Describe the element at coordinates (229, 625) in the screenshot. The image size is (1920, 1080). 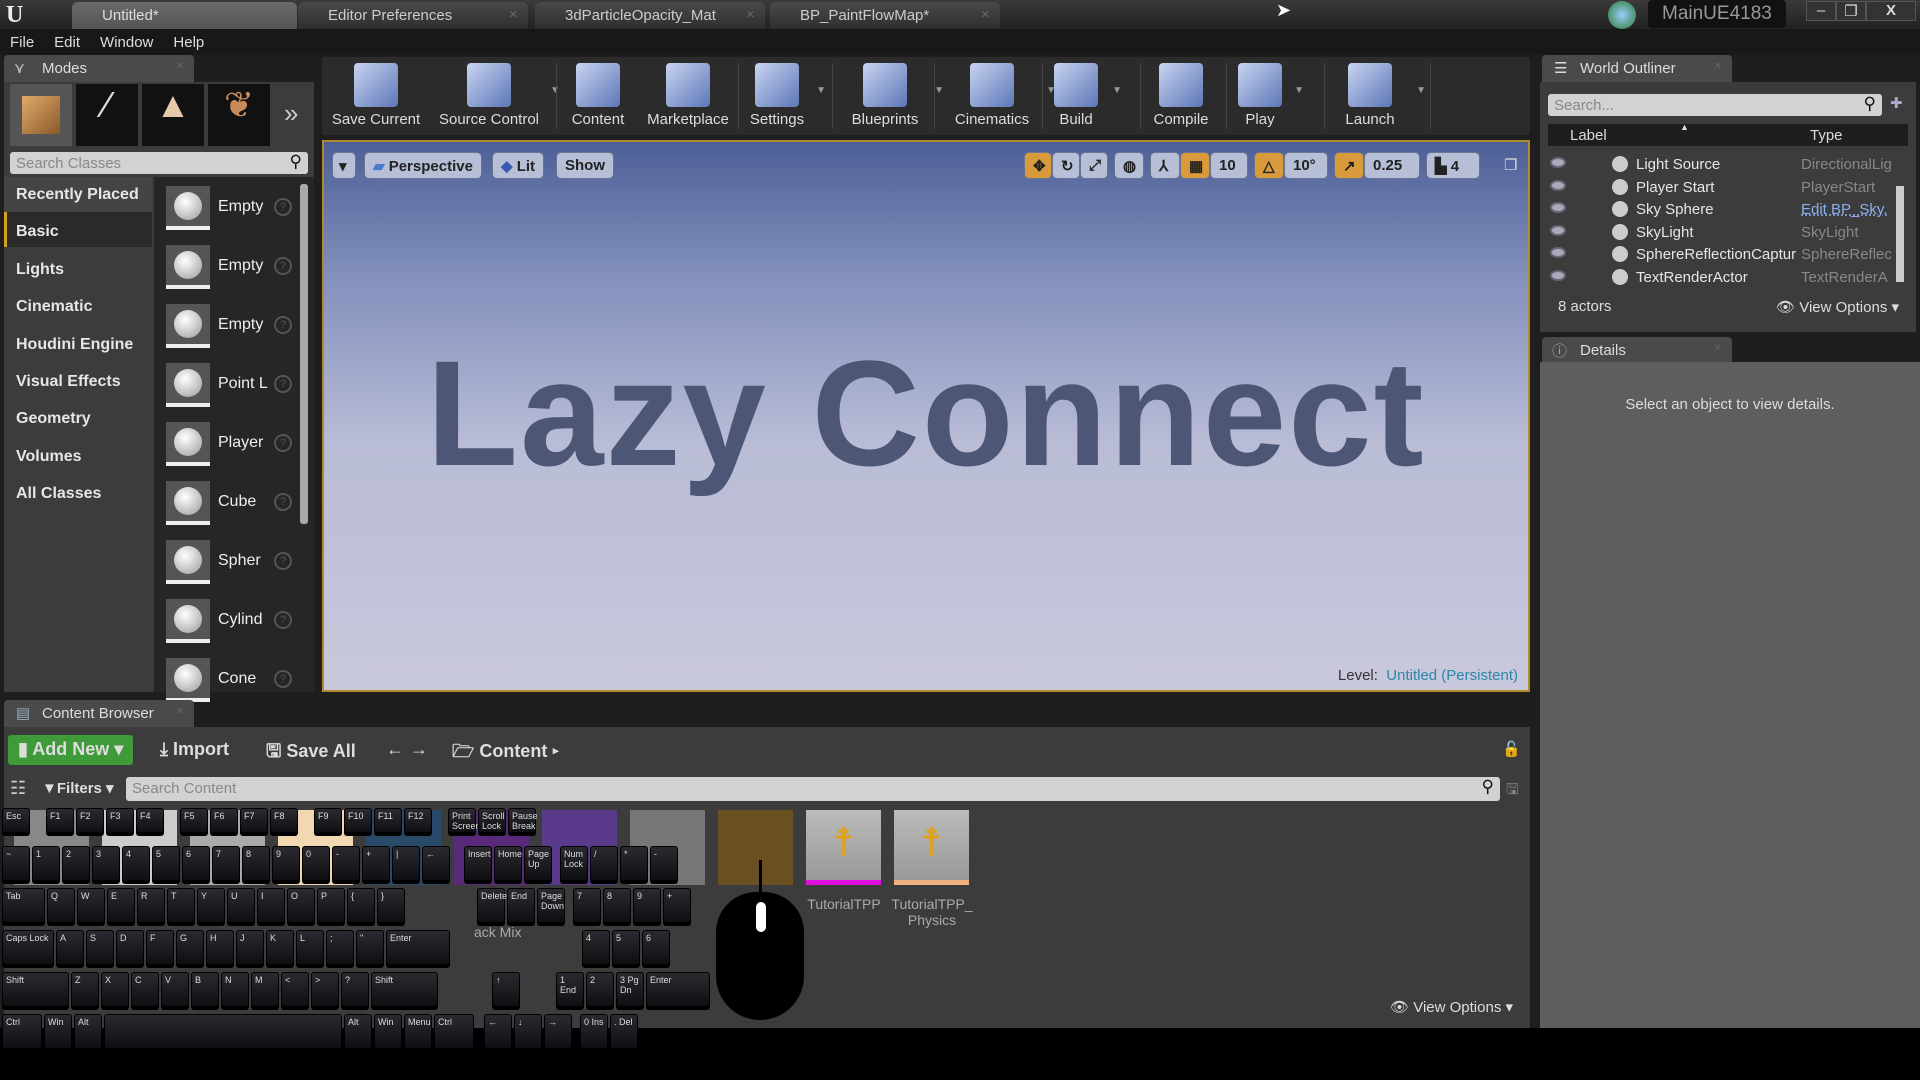
I see `placeable-item: Cylind?` at that location.